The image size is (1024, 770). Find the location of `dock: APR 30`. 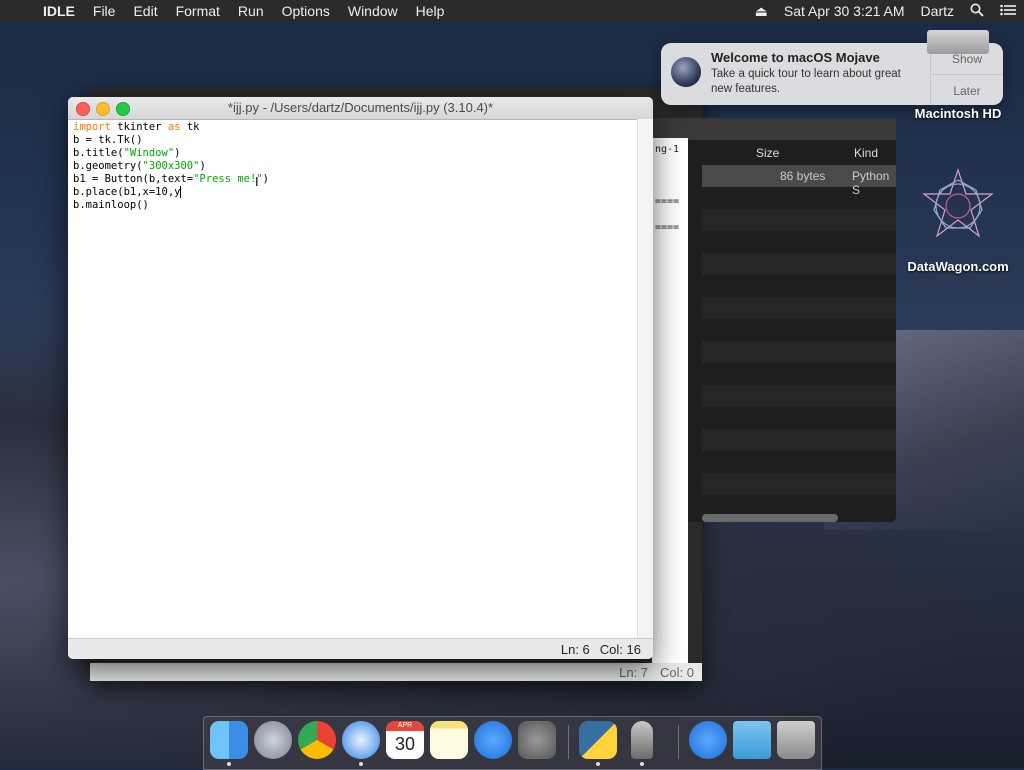

dock: APR 30 is located at coordinates (512, 743).